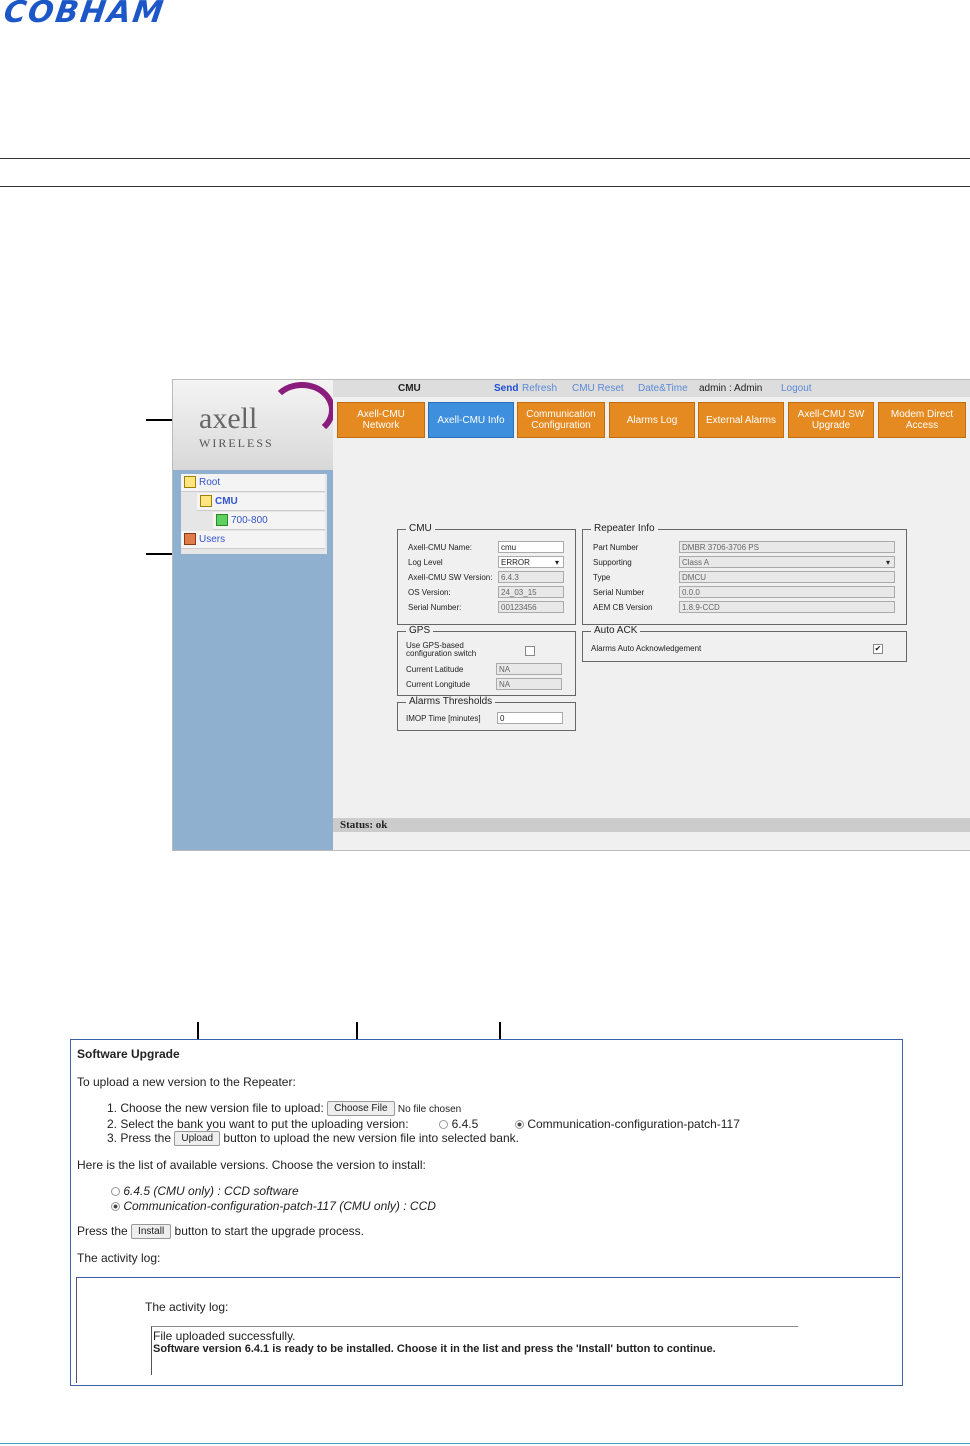 Image resolution: width=970 pixels, height=1446 pixels. Describe the element at coordinates (115, 1192) in the screenshot. I see `version-1-radio` at that location.